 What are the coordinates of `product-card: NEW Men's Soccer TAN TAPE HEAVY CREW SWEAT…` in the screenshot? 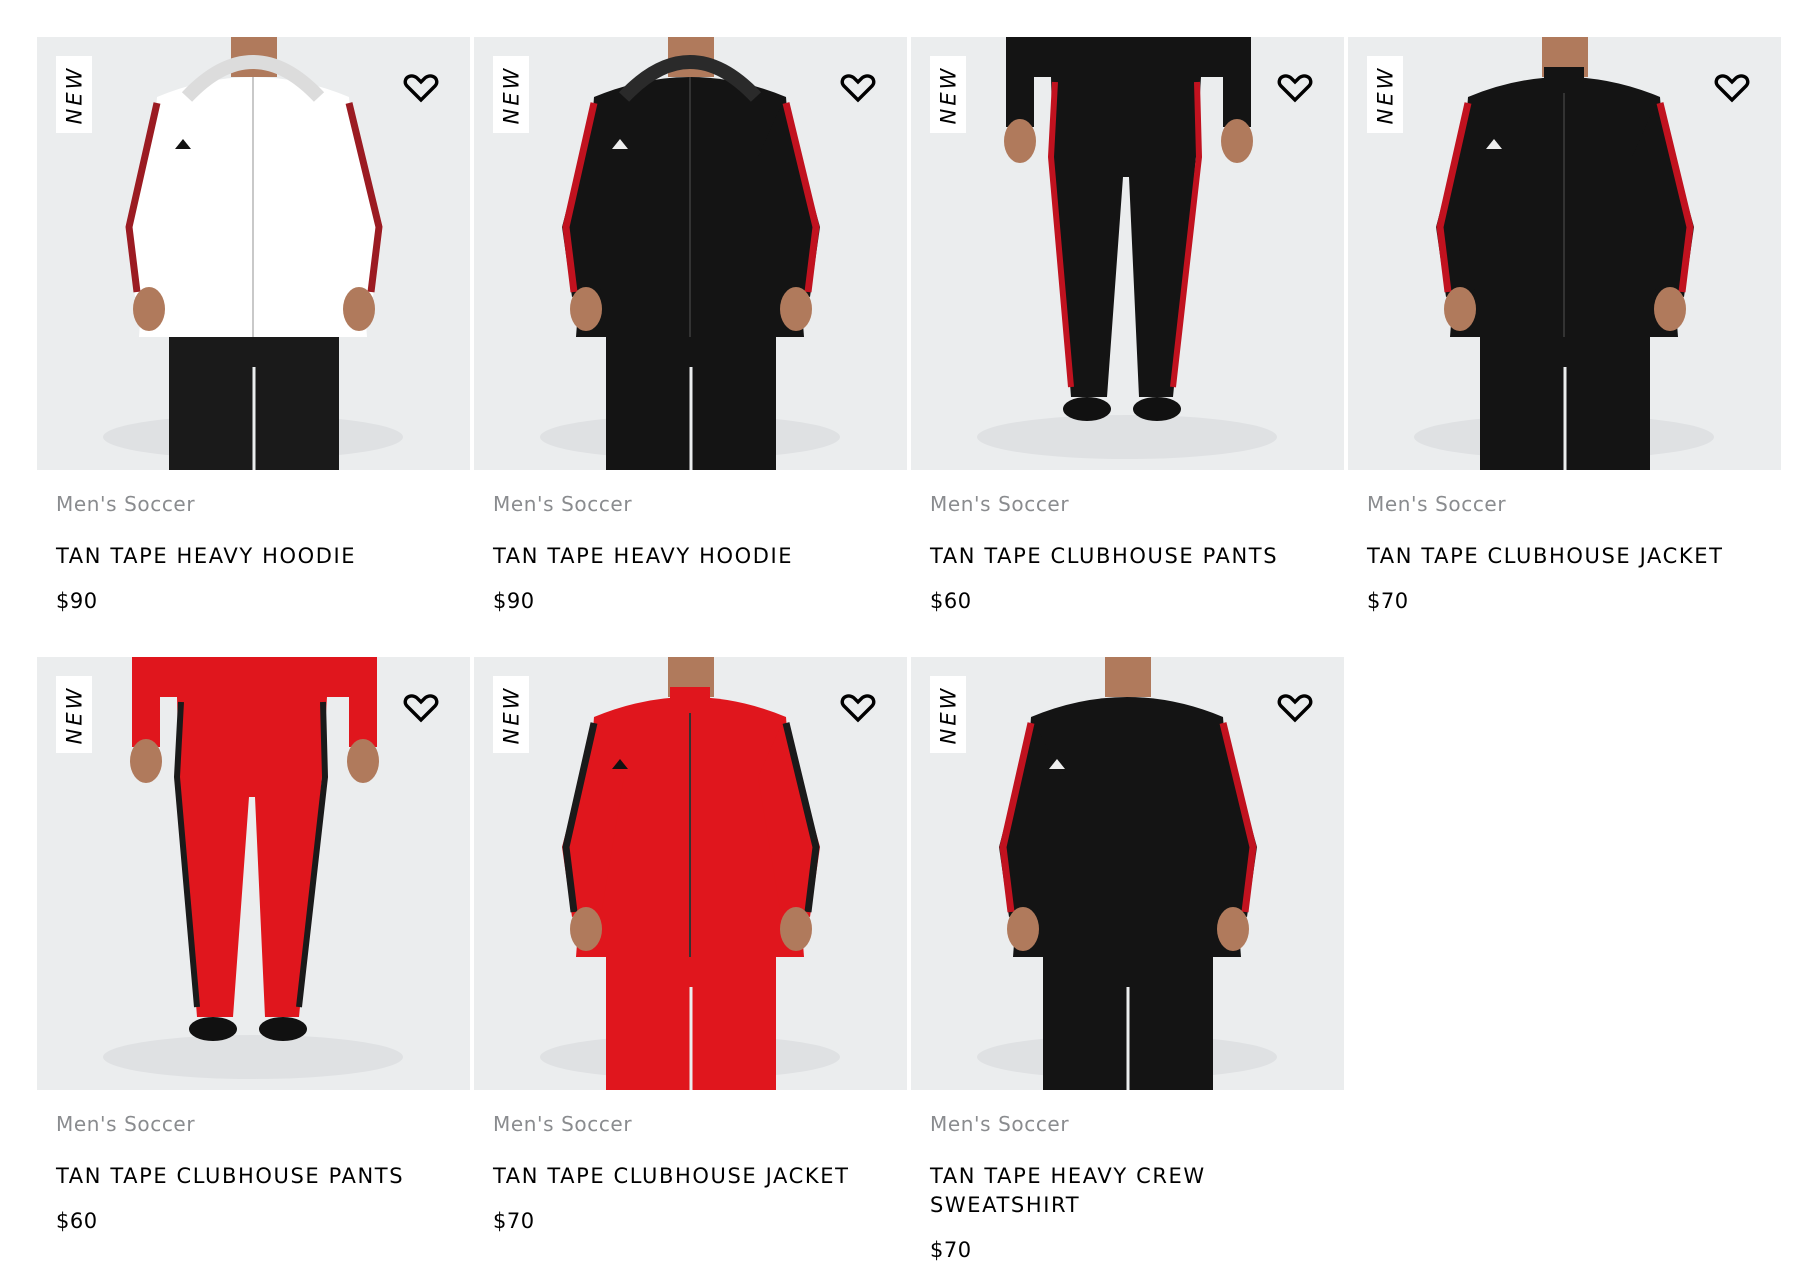 It's located at (1127, 967).